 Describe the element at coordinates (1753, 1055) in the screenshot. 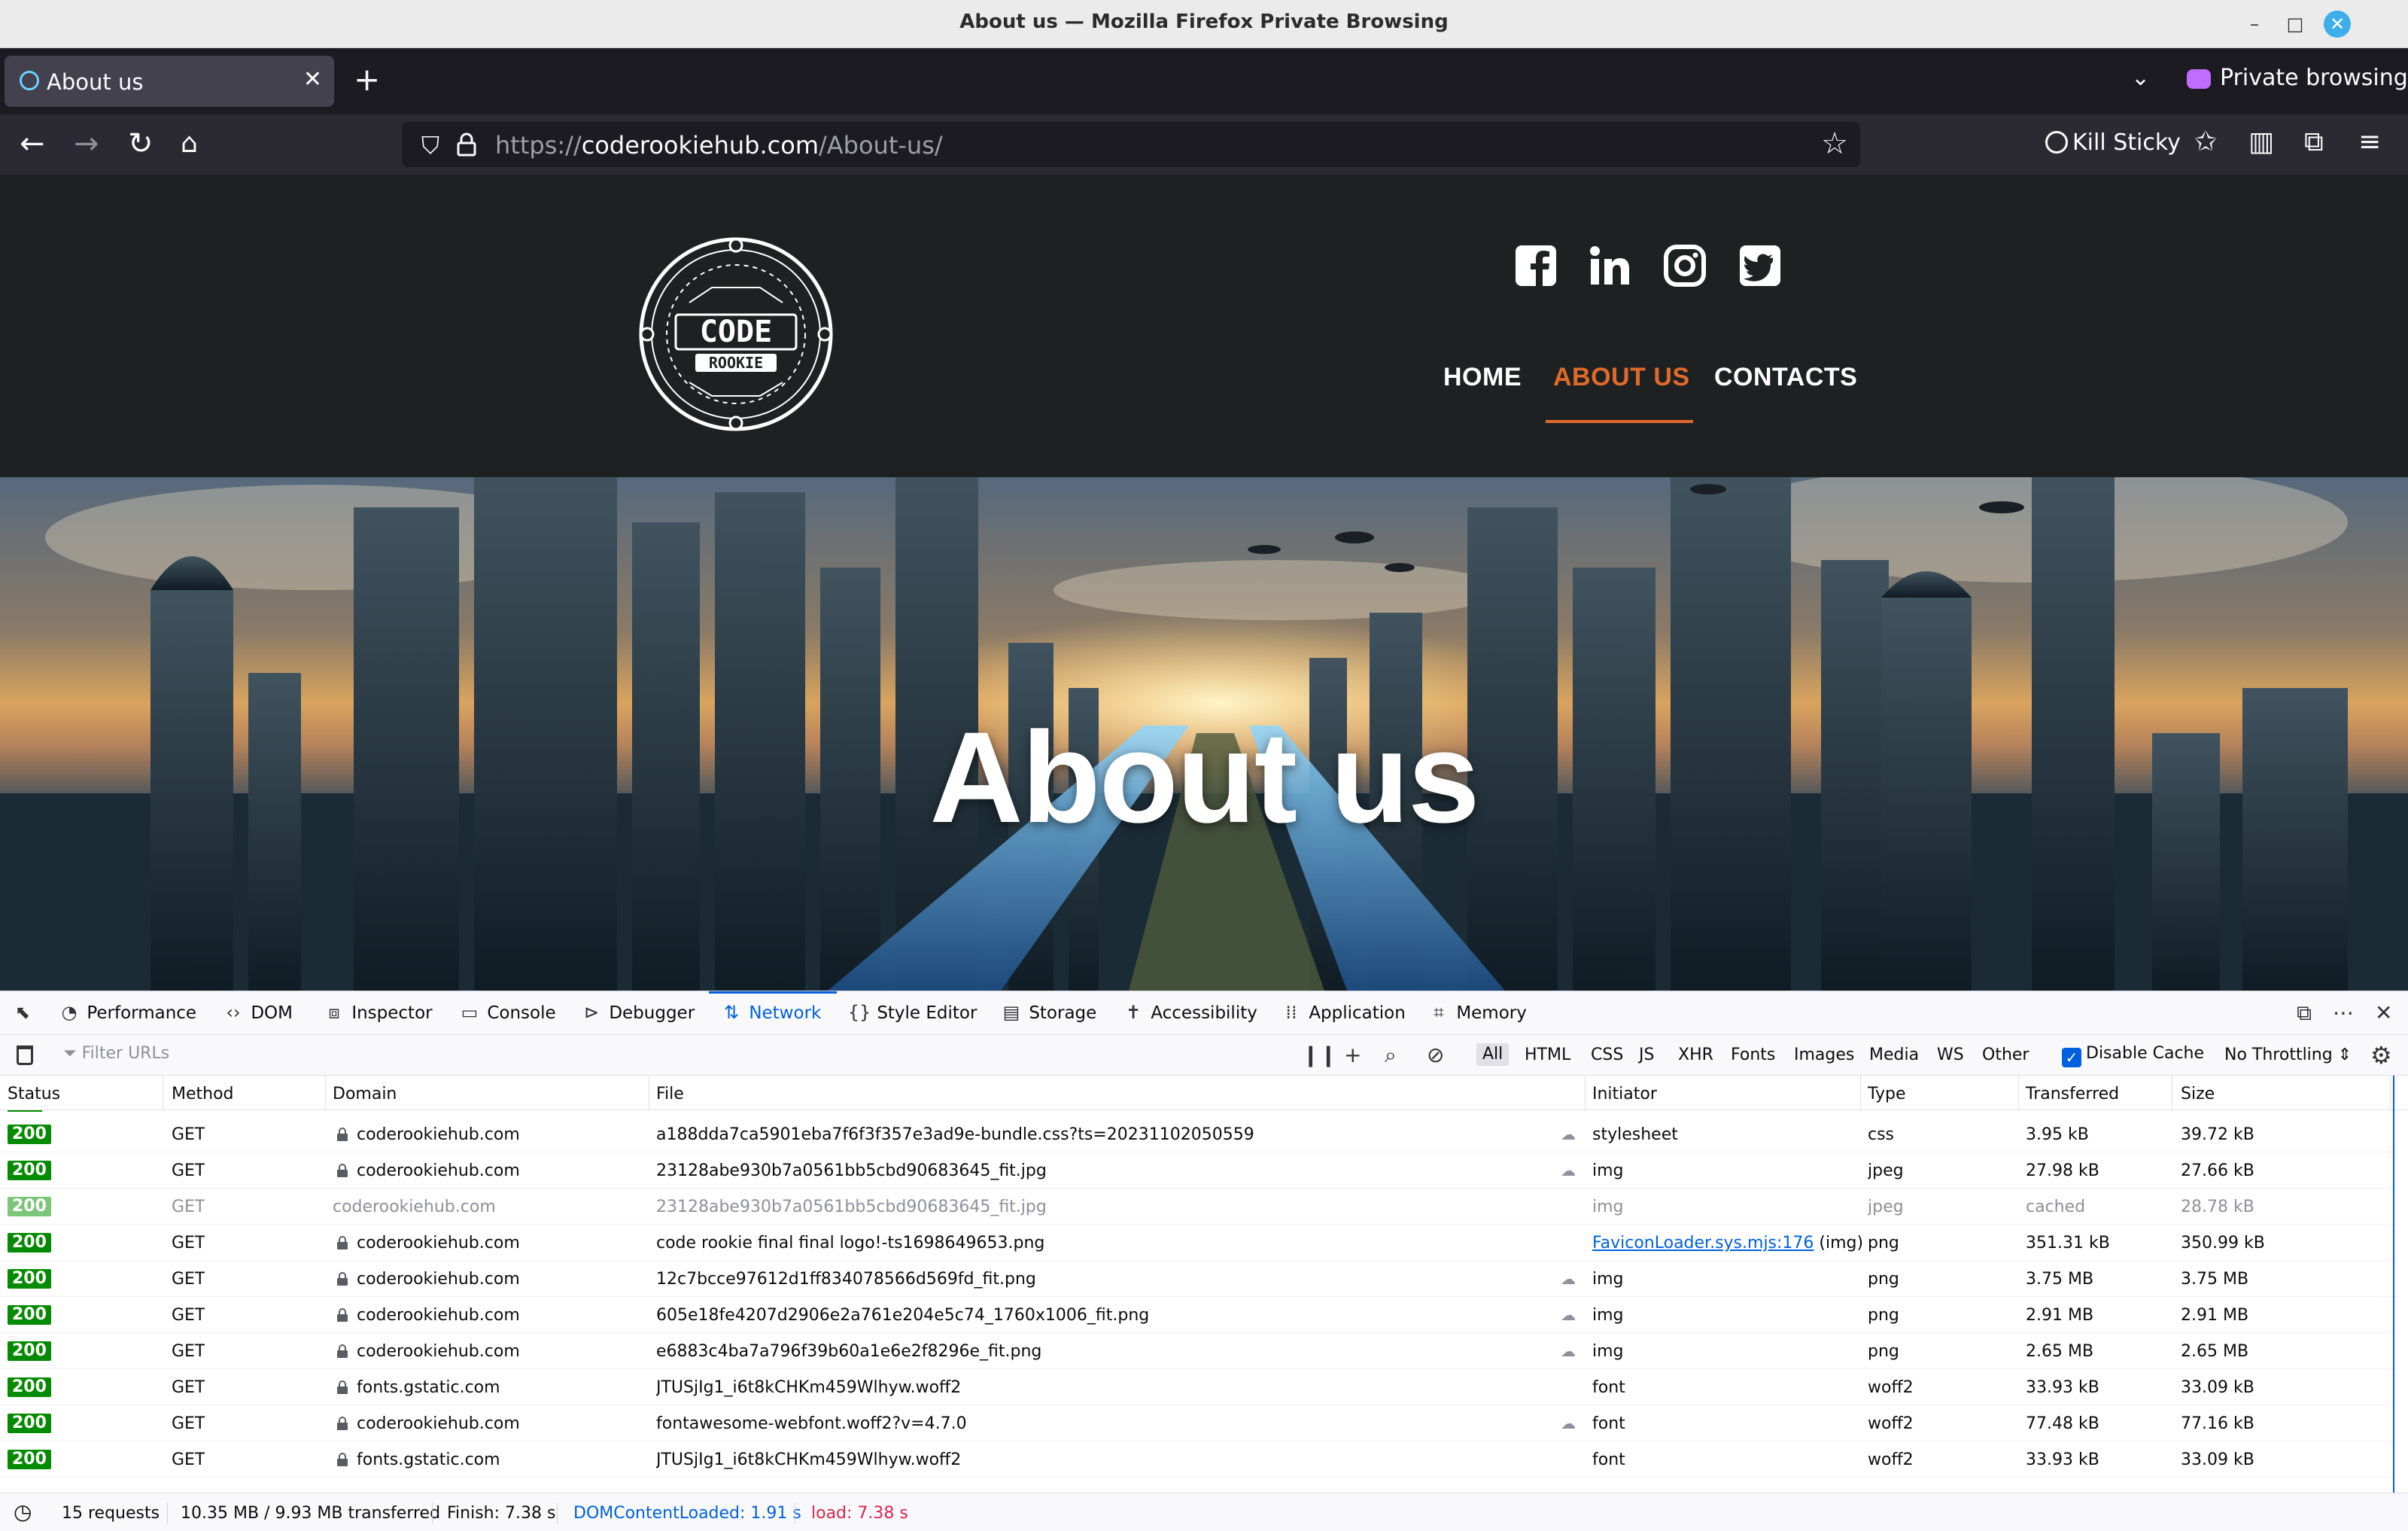

I see `filter-fonts: Fonts` at that location.